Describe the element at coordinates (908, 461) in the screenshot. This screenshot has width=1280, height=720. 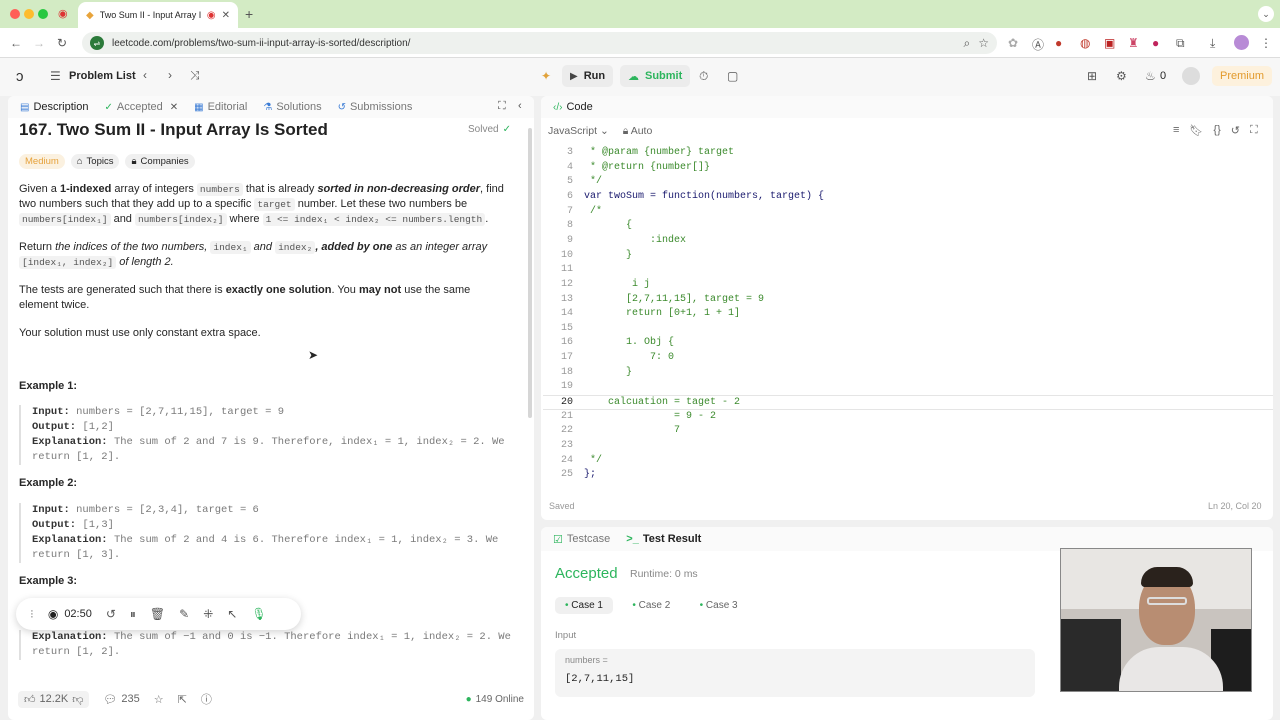
I see `code-line: 24 */` at that location.